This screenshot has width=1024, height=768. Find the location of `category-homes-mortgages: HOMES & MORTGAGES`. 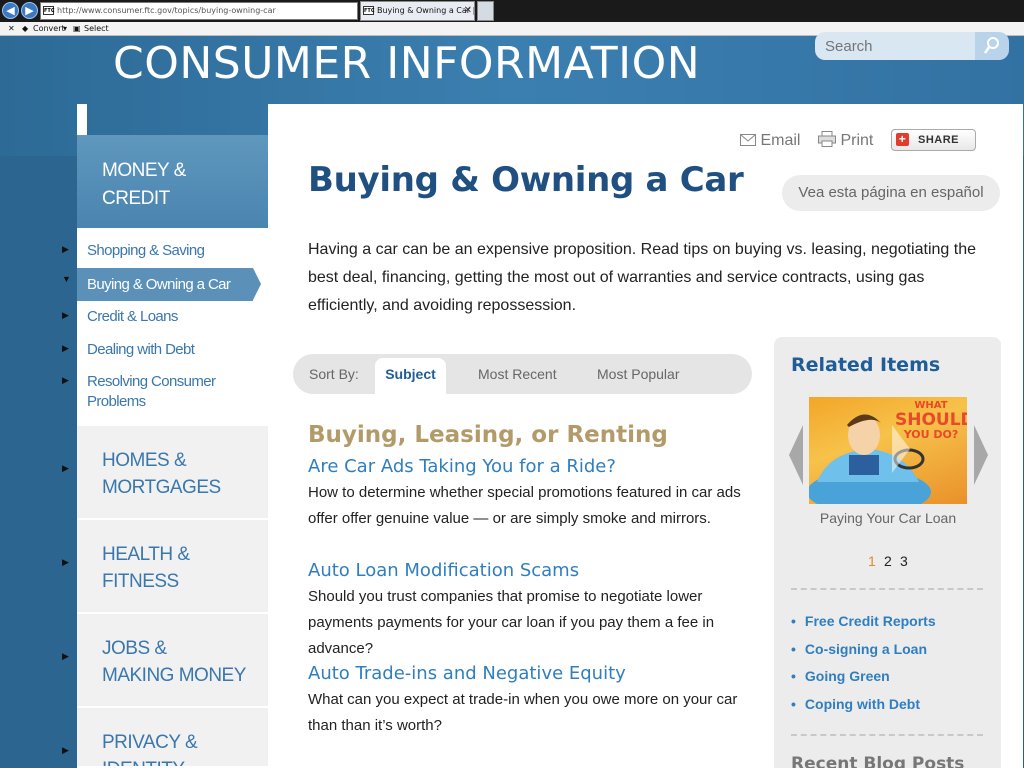

category-homes-mortgages: HOMES & MORTGAGES is located at coordinates (172, 473).